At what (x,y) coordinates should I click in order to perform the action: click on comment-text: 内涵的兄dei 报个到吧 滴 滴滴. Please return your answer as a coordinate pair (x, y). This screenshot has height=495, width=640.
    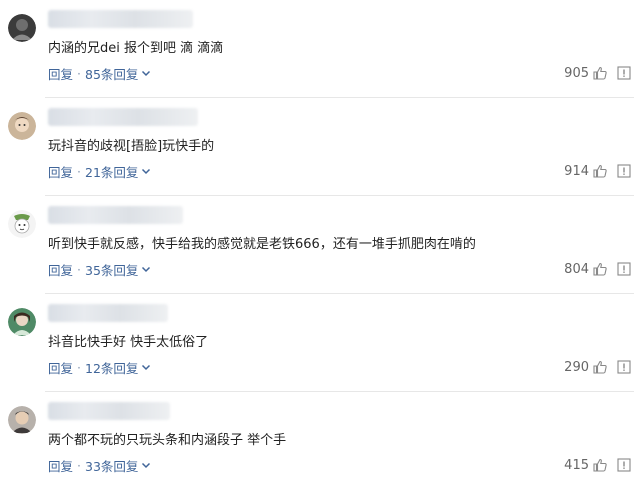
    Looking at the image, I should click on (136, 48).